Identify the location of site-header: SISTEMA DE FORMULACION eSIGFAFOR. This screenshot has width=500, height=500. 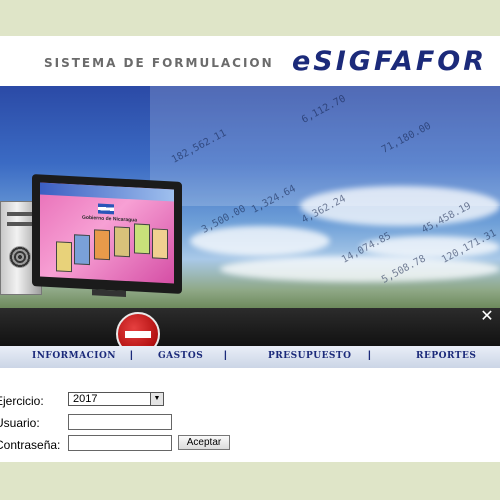
(250, 61).